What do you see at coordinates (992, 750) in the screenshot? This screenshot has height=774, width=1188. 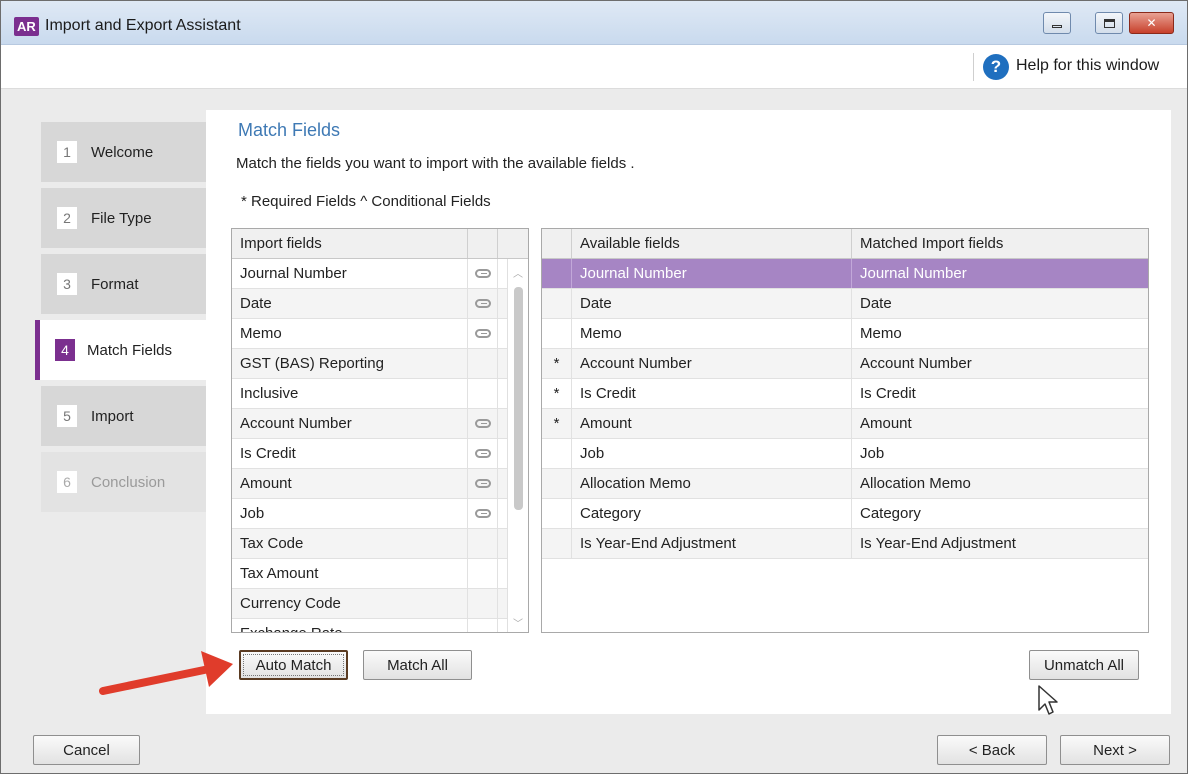 I see `back-button: < Back` at bounding box center [992, 750].